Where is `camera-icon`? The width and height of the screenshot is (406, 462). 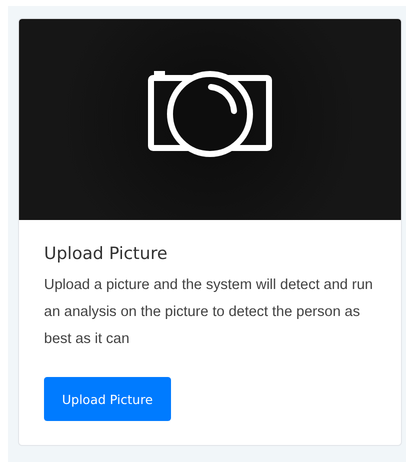 camera-icon is located at coordinates (210, 113).